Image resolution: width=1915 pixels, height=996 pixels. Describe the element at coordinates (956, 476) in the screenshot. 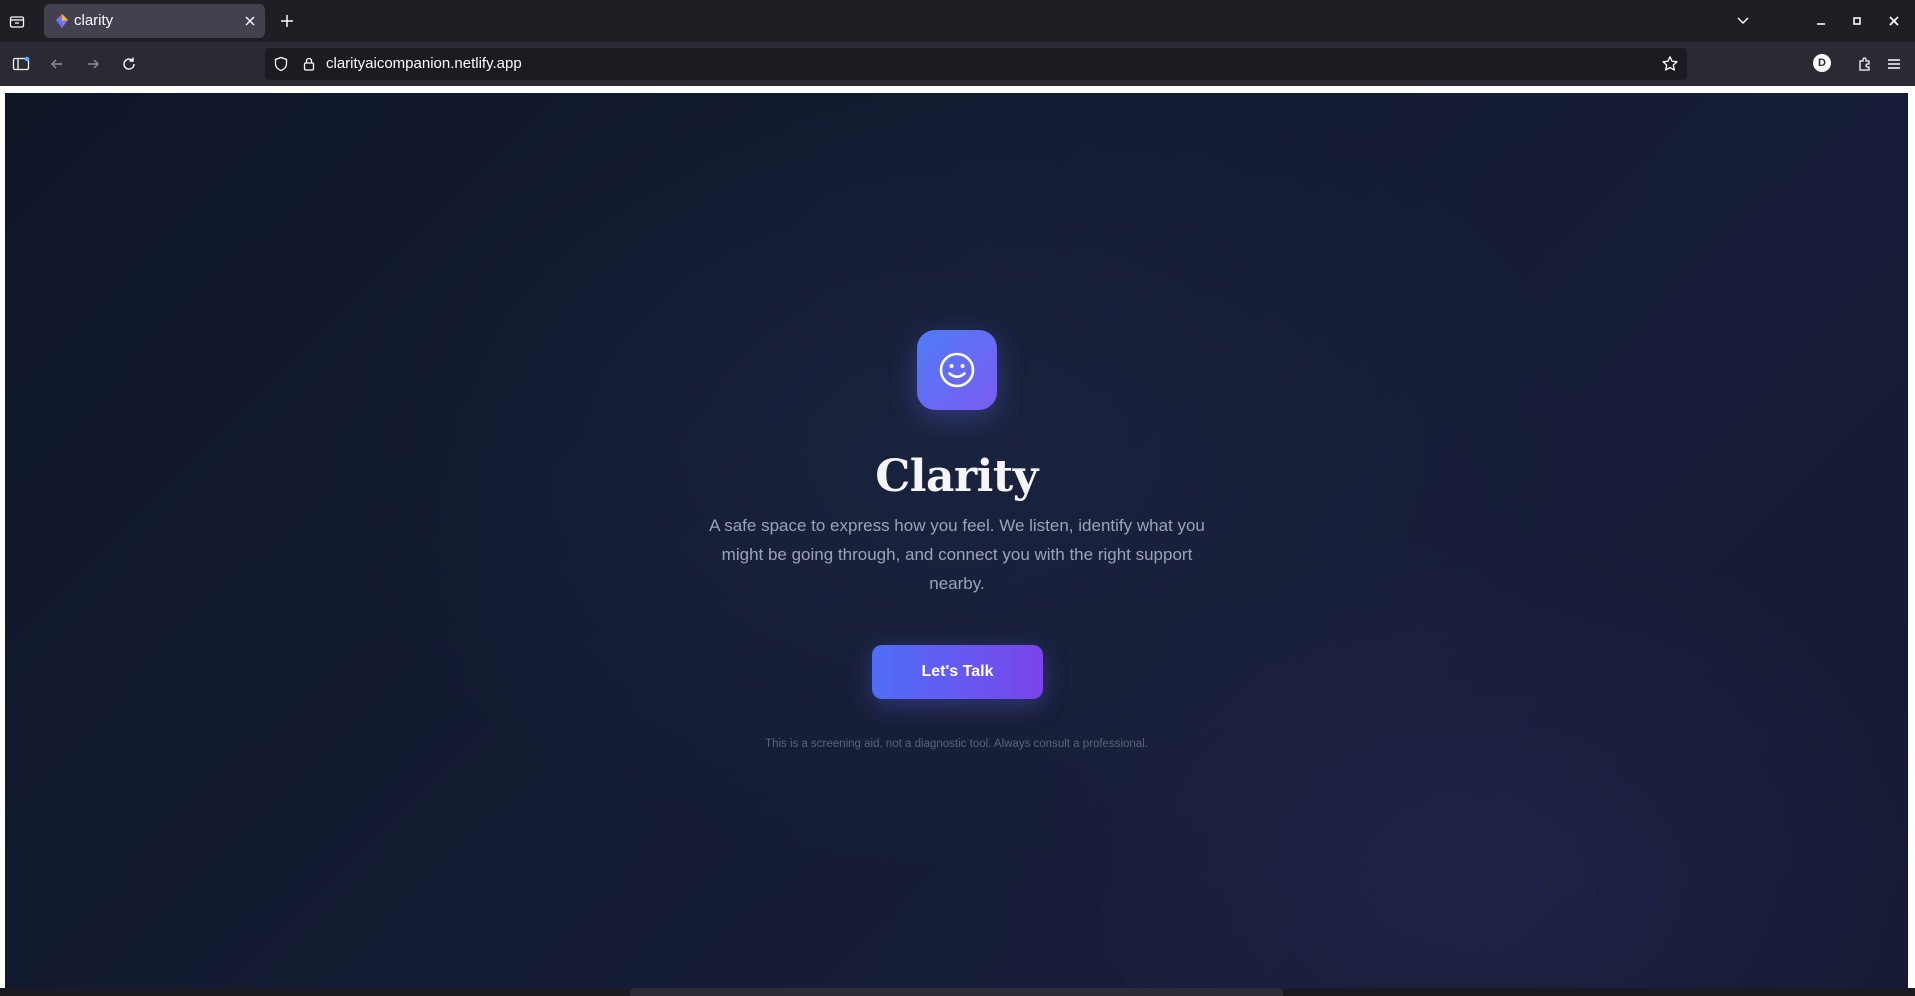

I see `app-title: Clarity` at that location.